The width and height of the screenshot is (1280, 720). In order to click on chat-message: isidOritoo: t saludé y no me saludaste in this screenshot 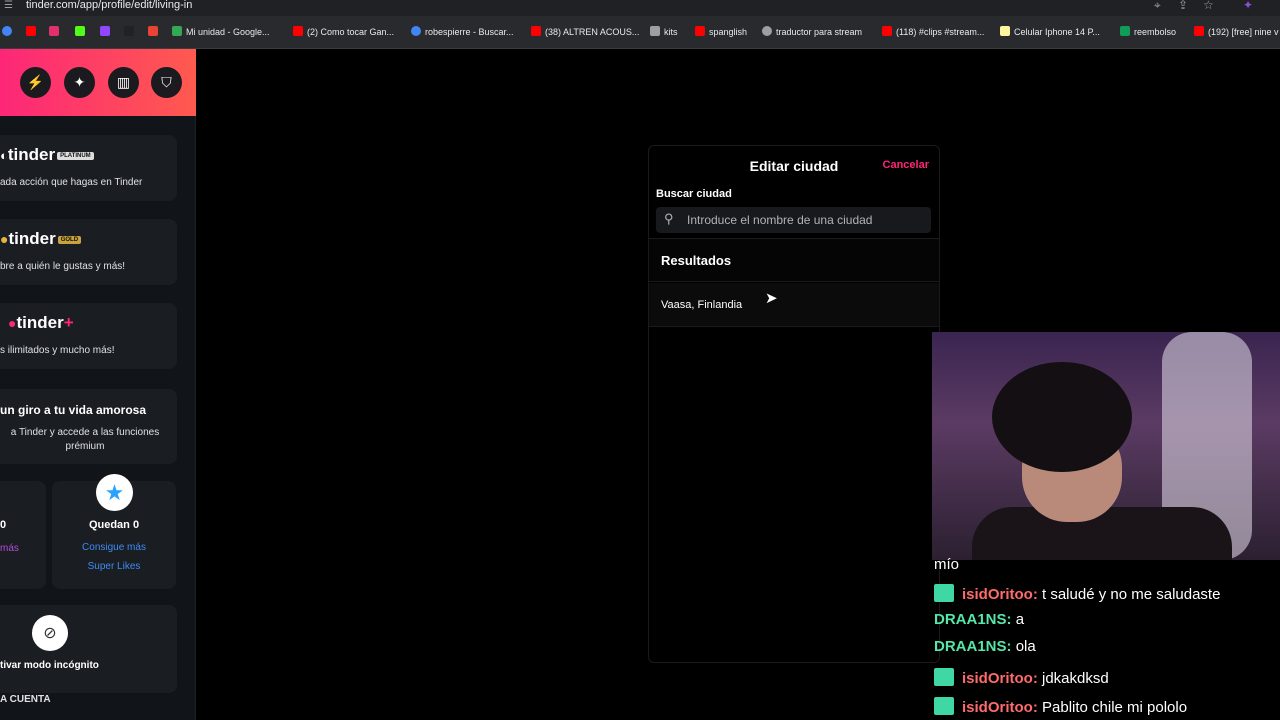, I will do `click(1077, 593)`.